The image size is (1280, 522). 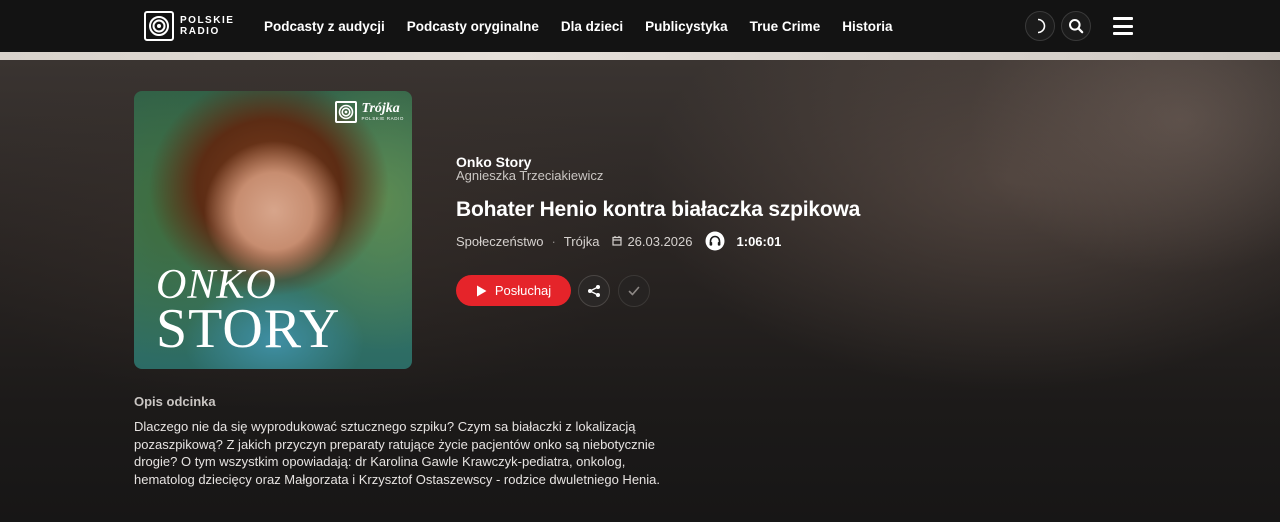 What do you see at coordinates (175, 401) in the screenshot?
I see `description-label: Opis odcinka` at bounding box center [175, 401].